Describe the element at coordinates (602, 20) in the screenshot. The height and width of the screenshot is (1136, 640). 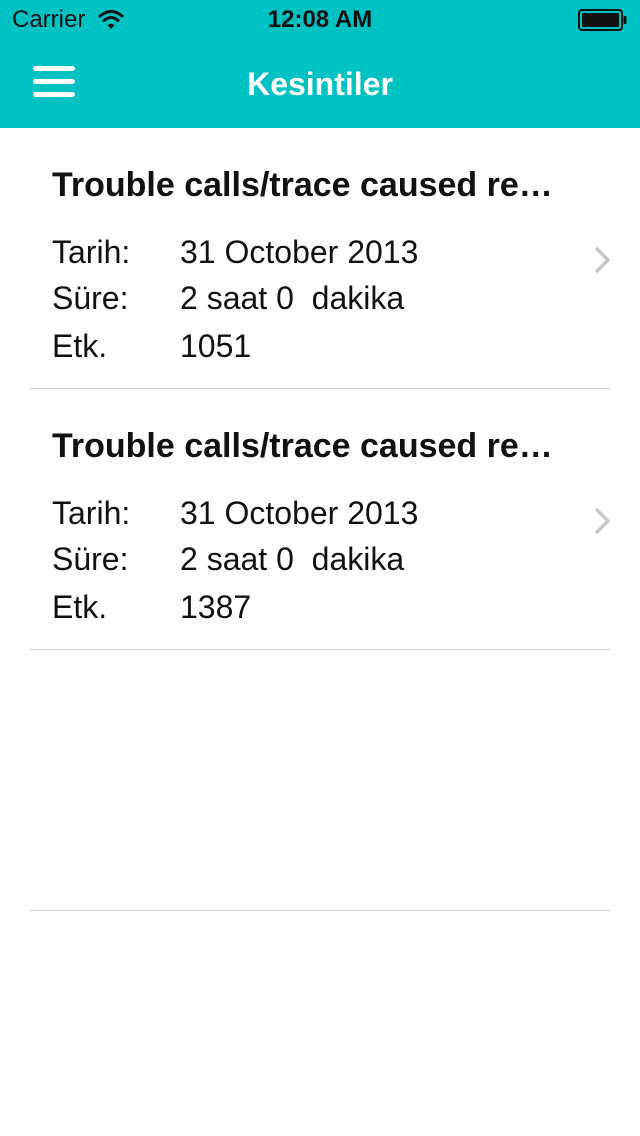
I see `battery-icon` at that location.